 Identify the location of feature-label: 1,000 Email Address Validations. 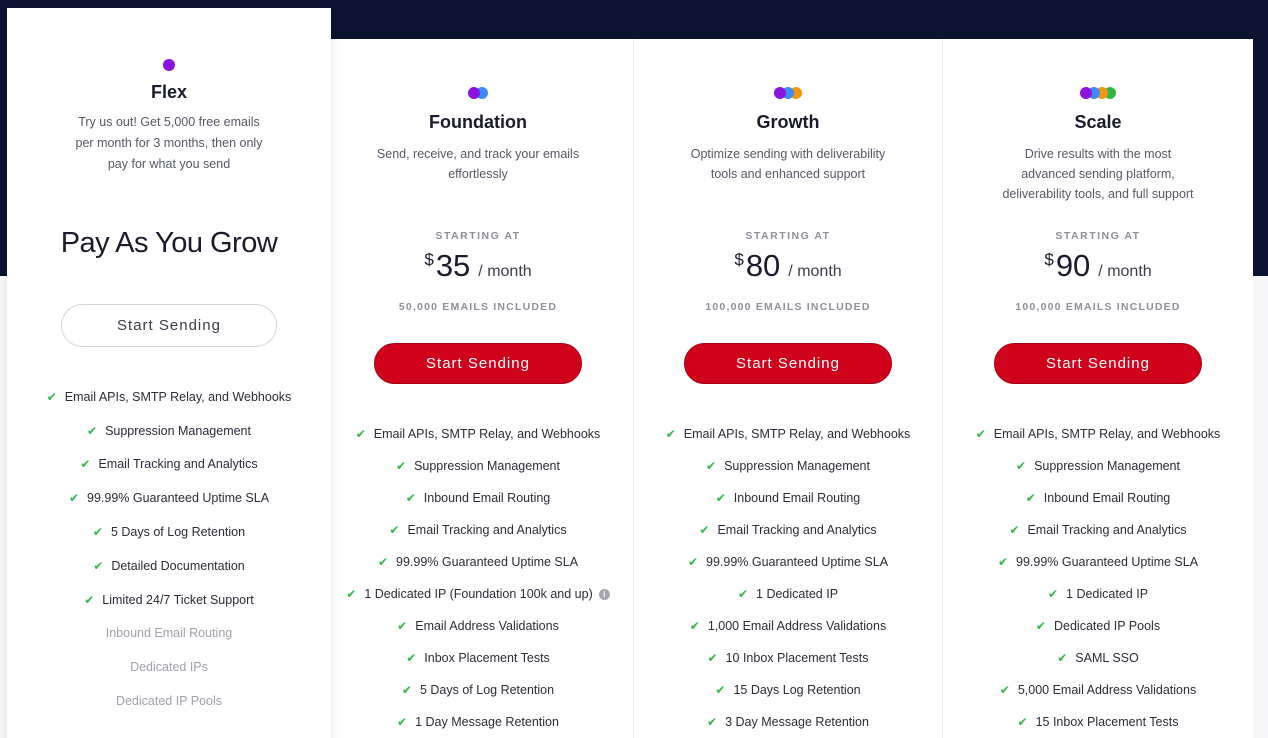
(797, 626).